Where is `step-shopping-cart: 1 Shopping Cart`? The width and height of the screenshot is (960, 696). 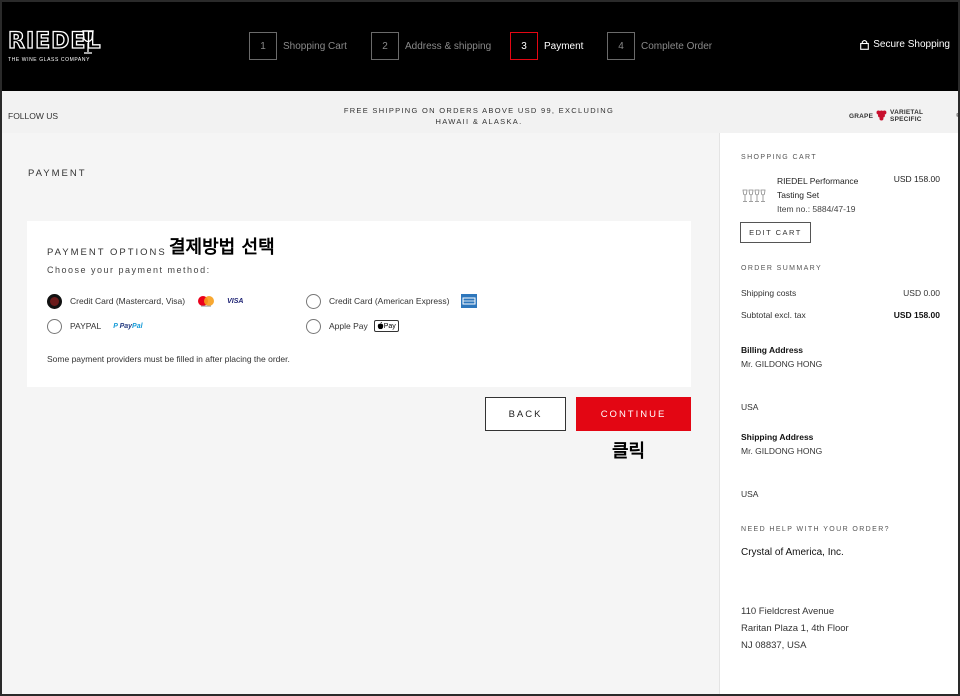 step-shopping-cart: 1 Shopping Cart is located at coordinates (298, 46).